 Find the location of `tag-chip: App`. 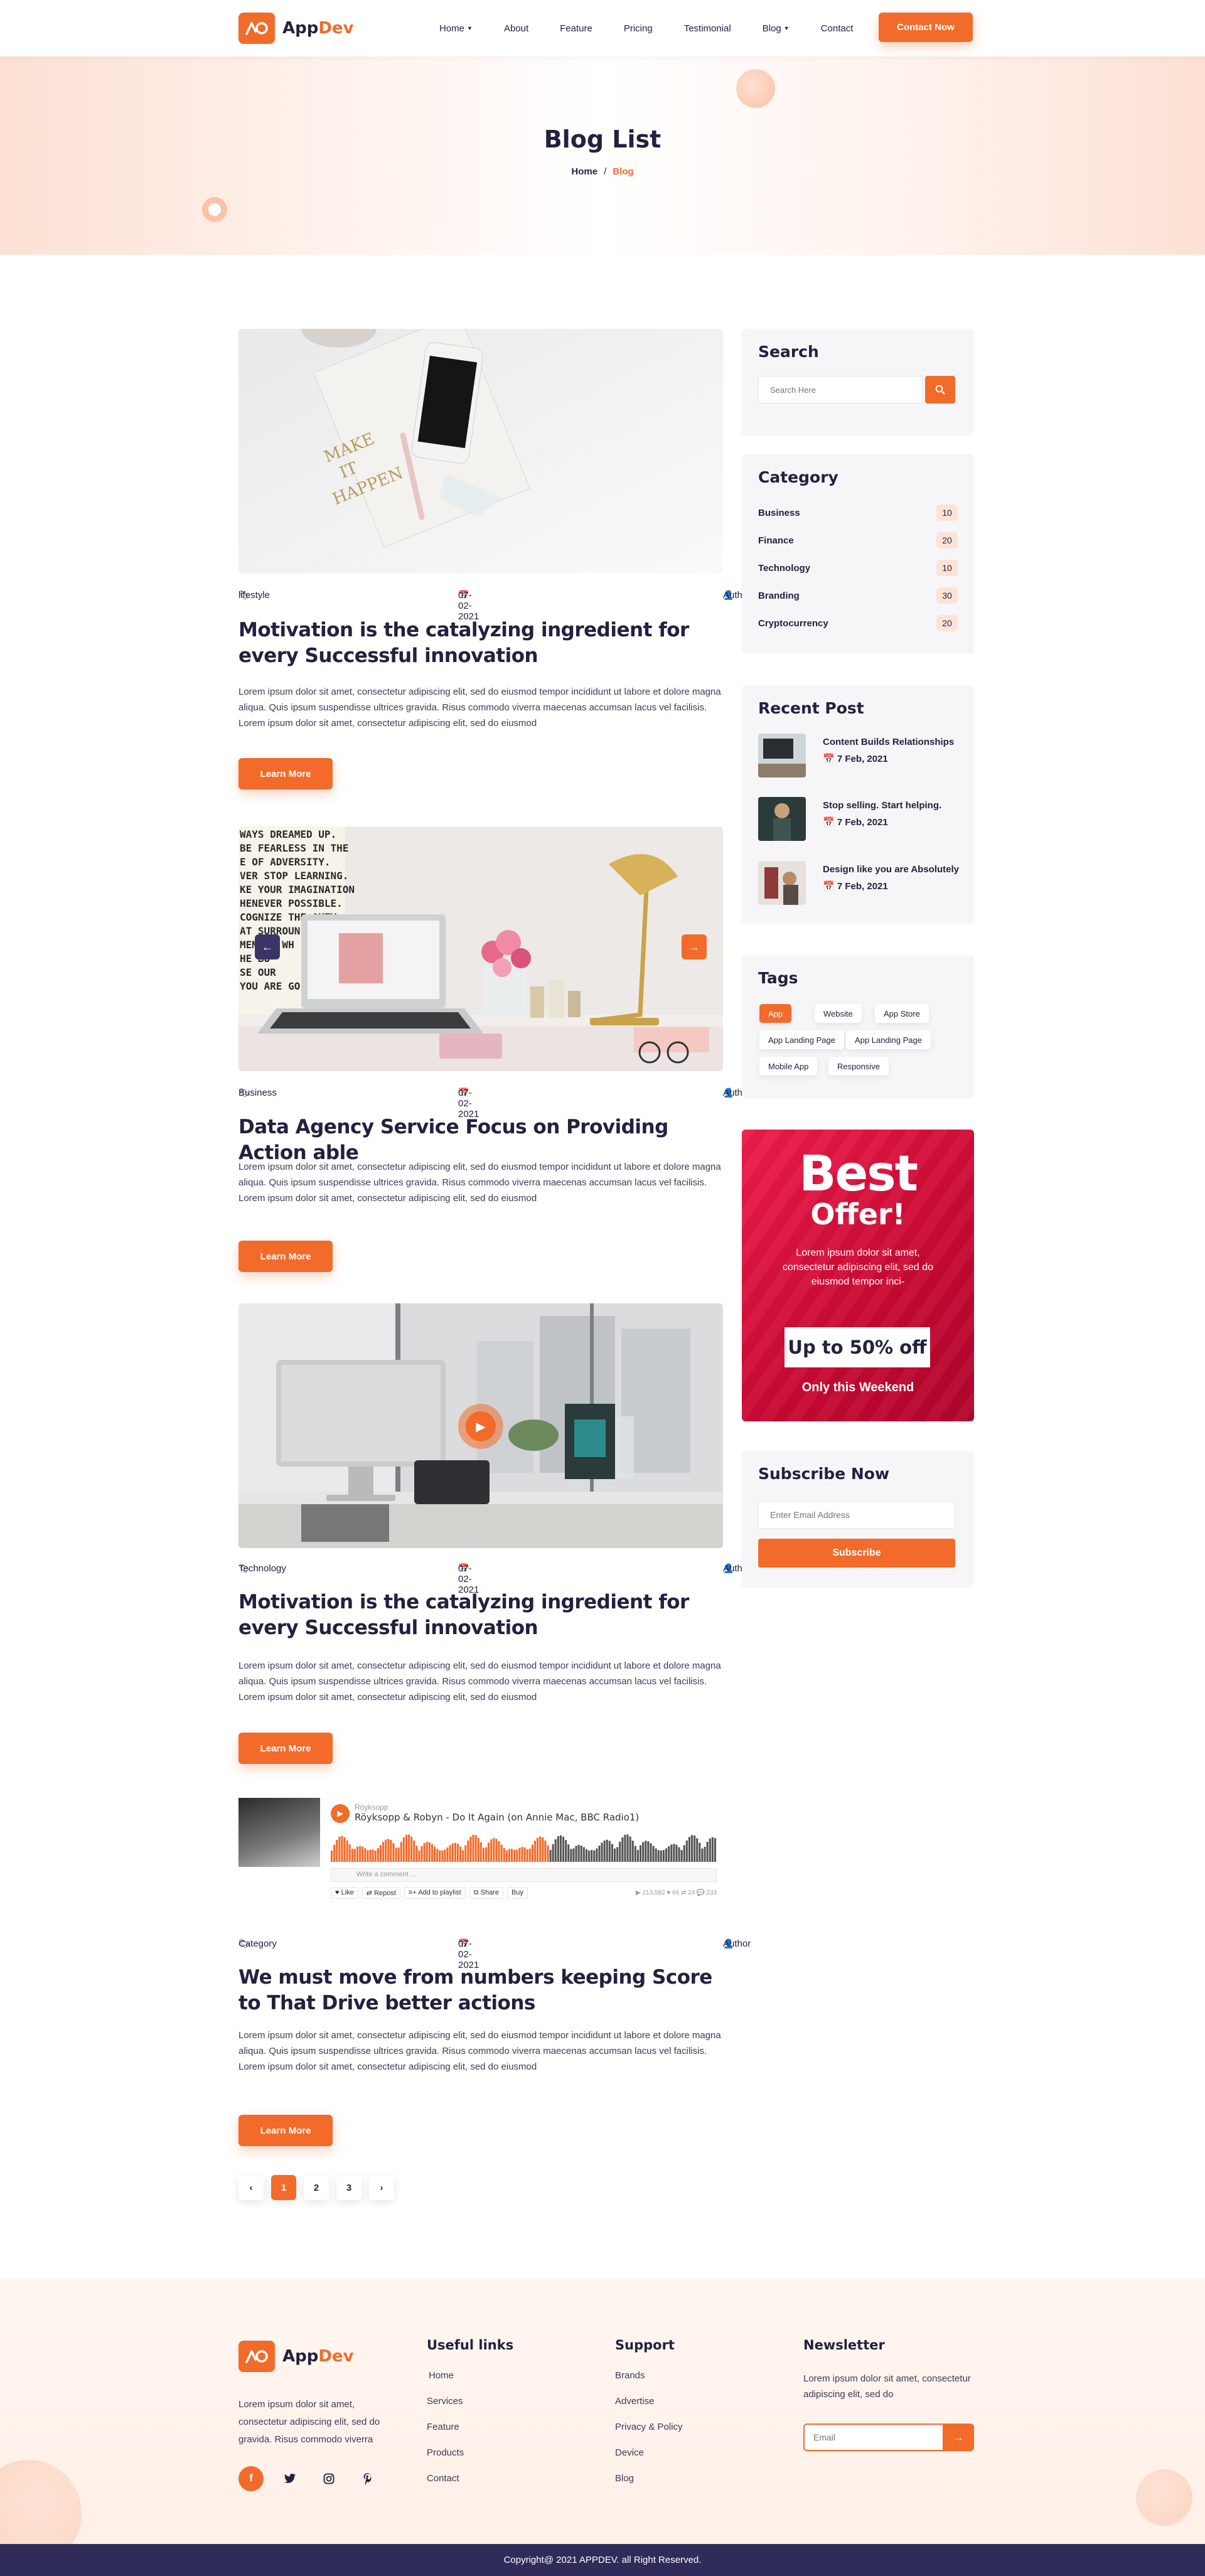

tag-chip: App is located at coordinates (775, 1013).